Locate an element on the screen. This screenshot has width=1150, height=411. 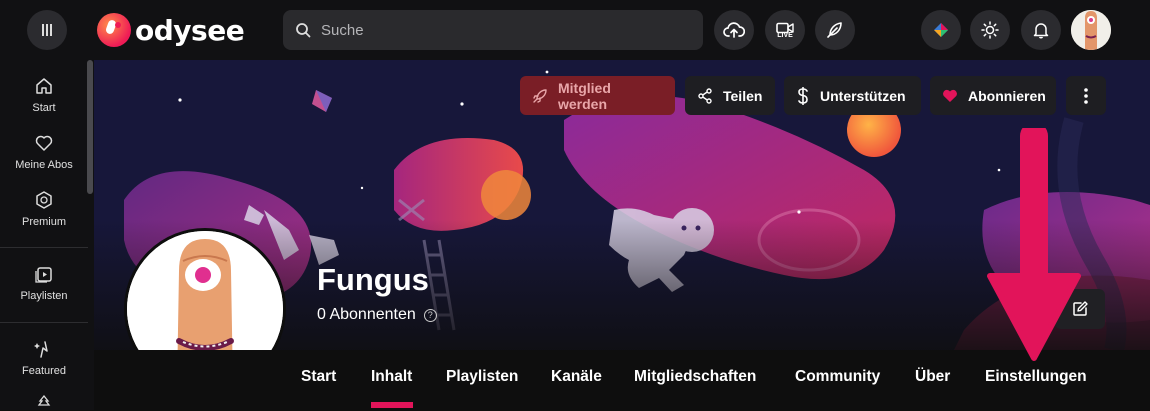
more-options-button is located at coordinates (1086, 95).